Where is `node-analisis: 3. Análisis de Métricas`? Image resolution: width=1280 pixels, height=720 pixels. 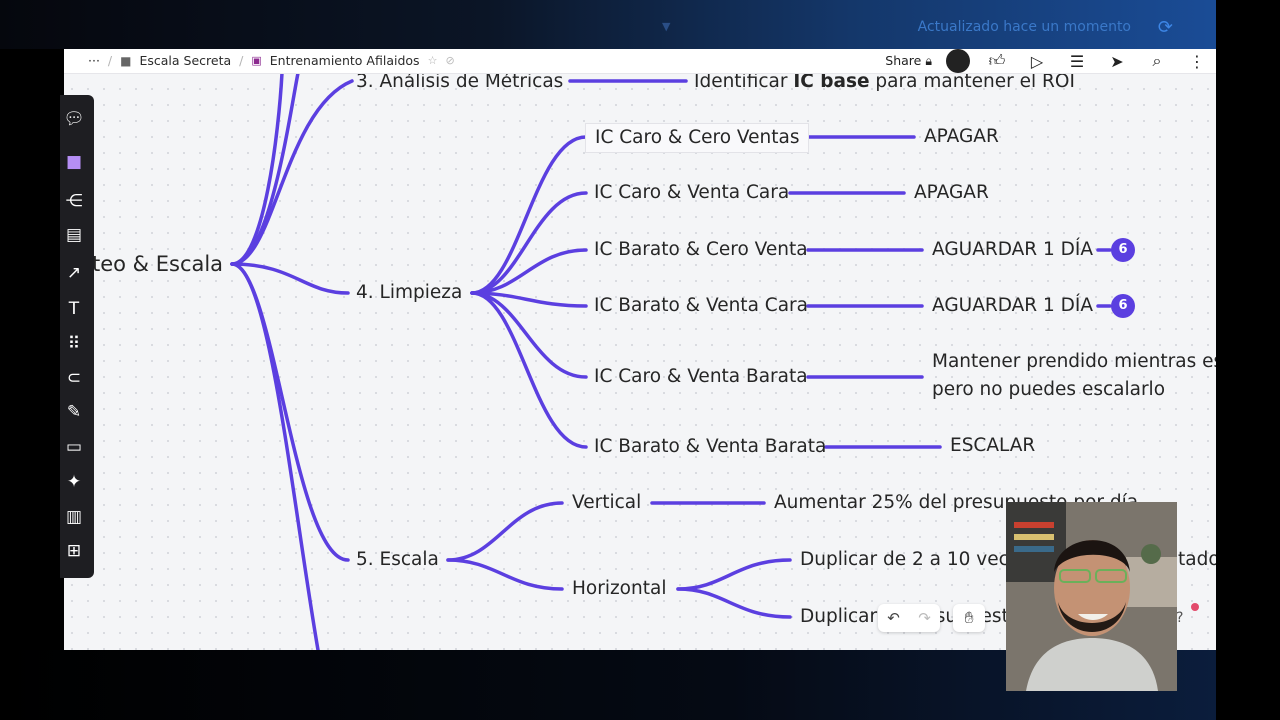
node-analisis: 3. Análisis de Métricas is located at coordinates (459, 82).